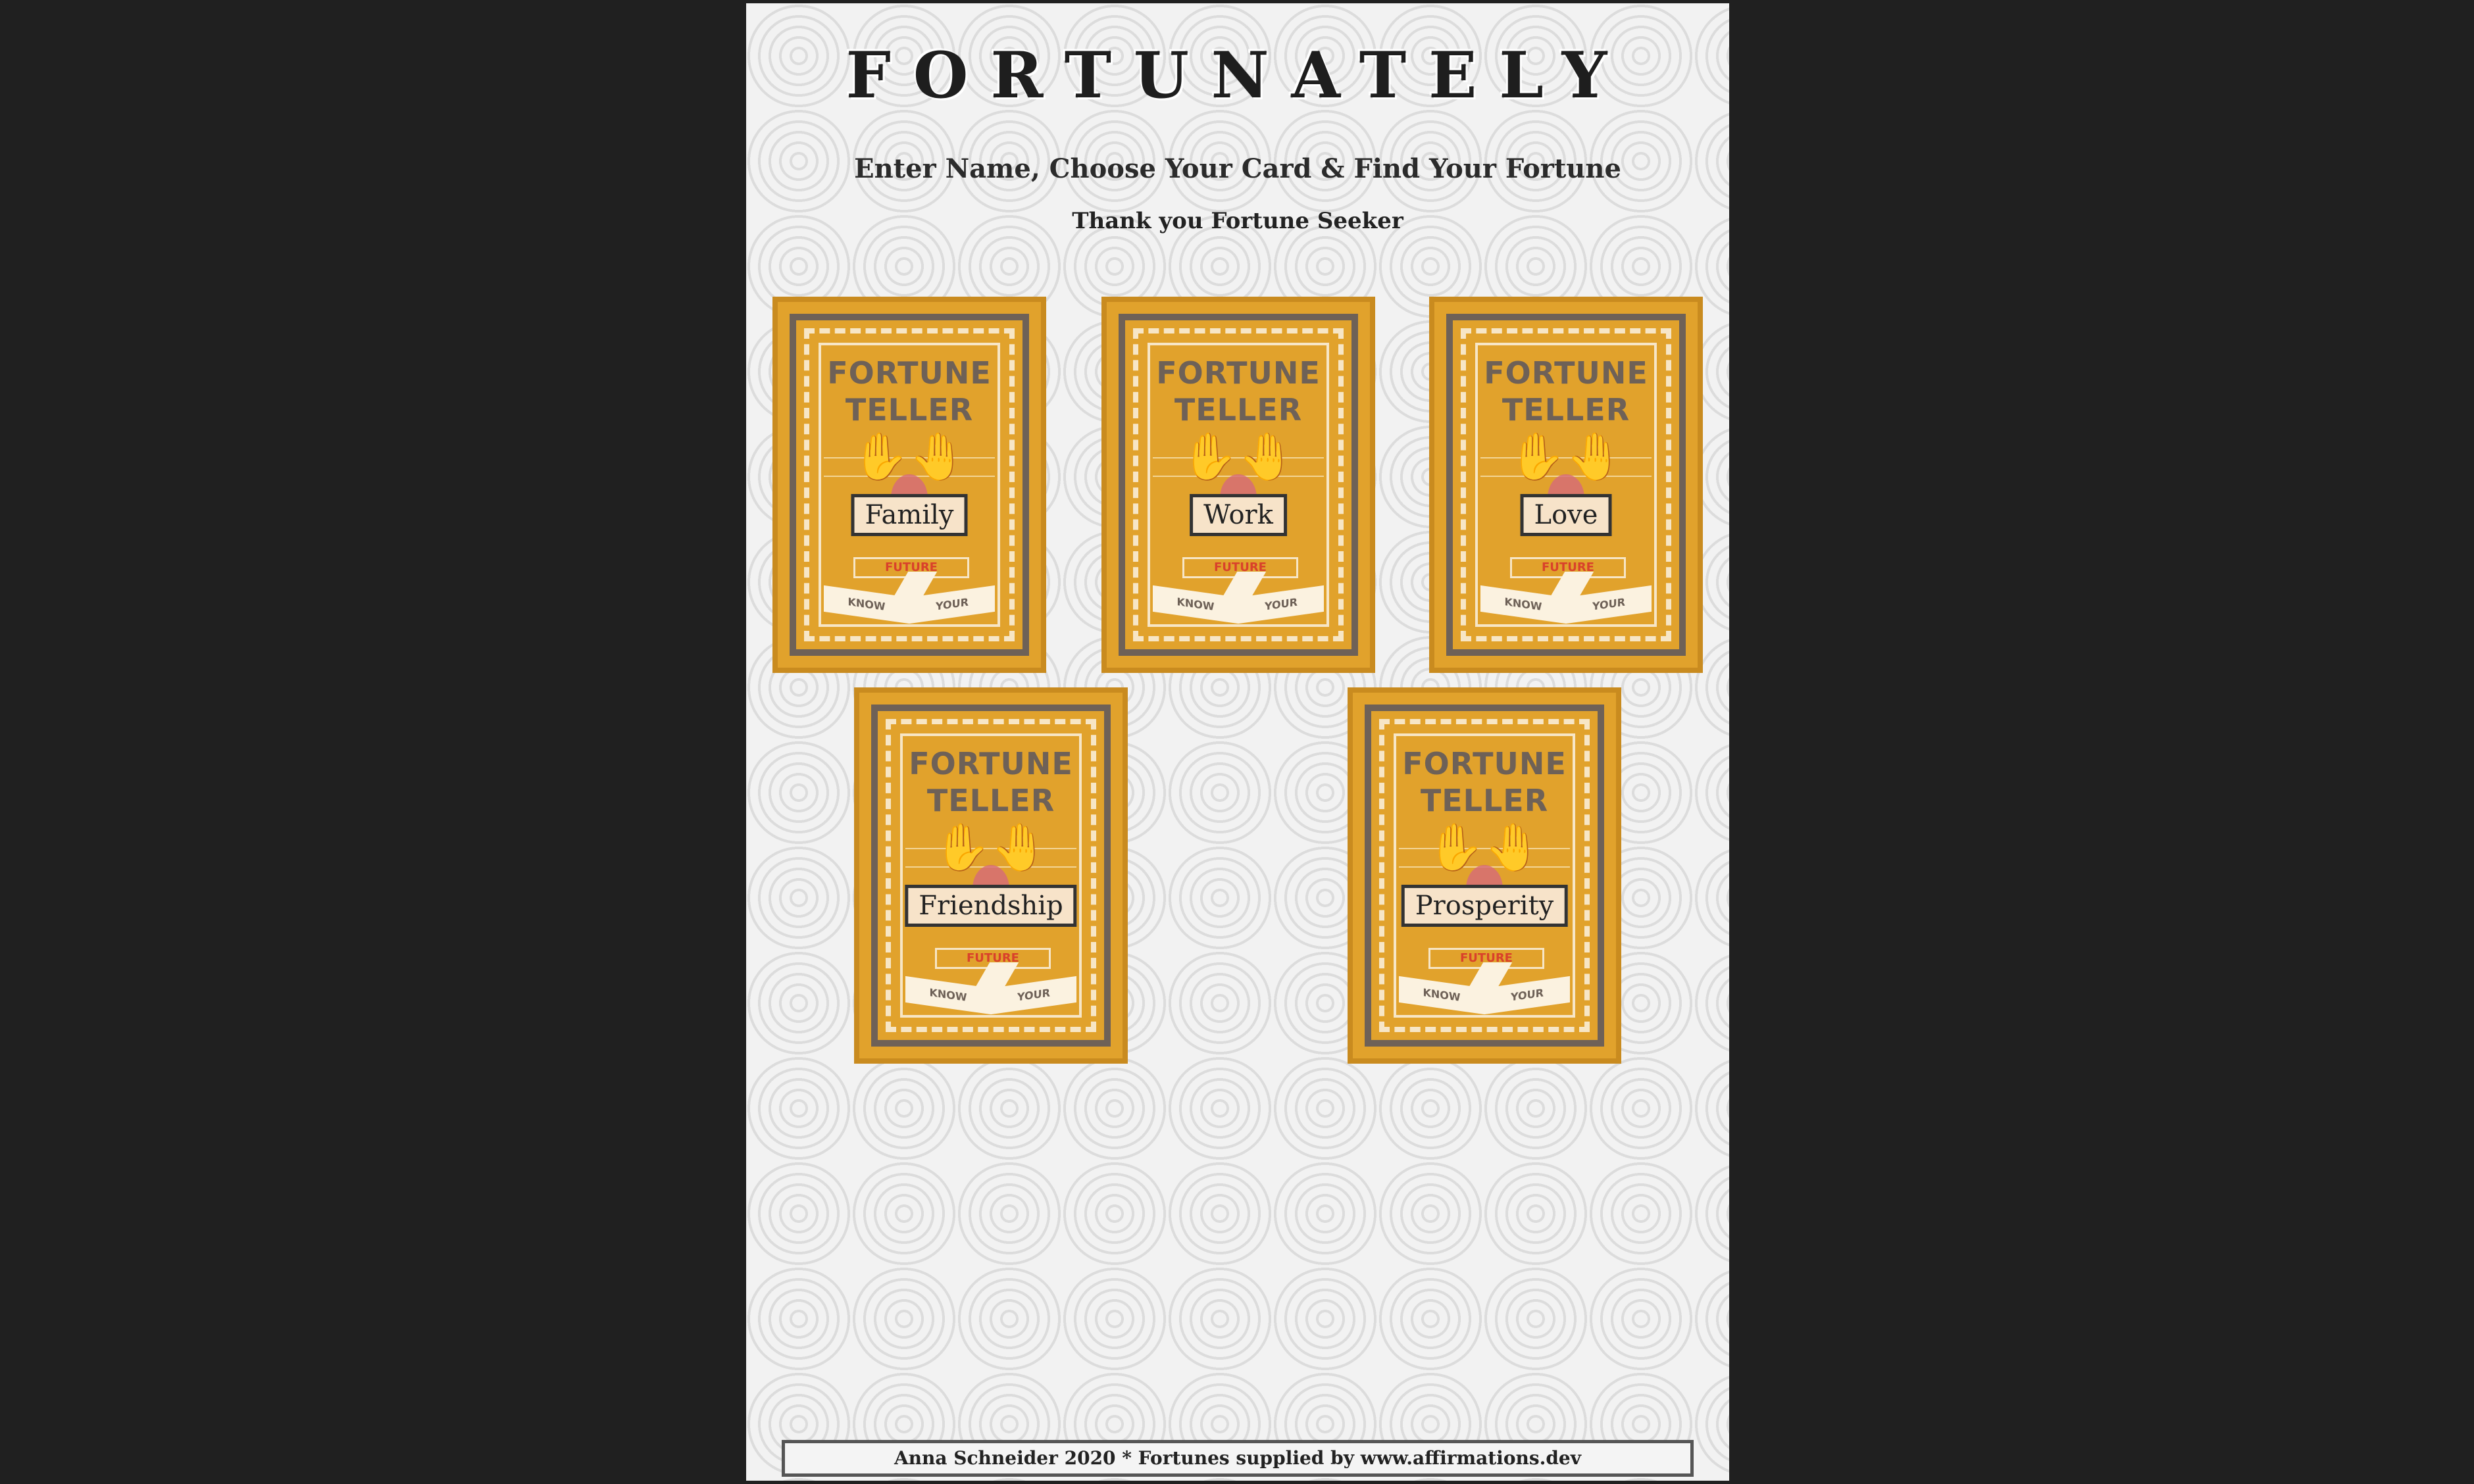  Describe the element at coordinates (1238, 75) in the screenshot. I see `app-title: FORTUNATELY` at that location.